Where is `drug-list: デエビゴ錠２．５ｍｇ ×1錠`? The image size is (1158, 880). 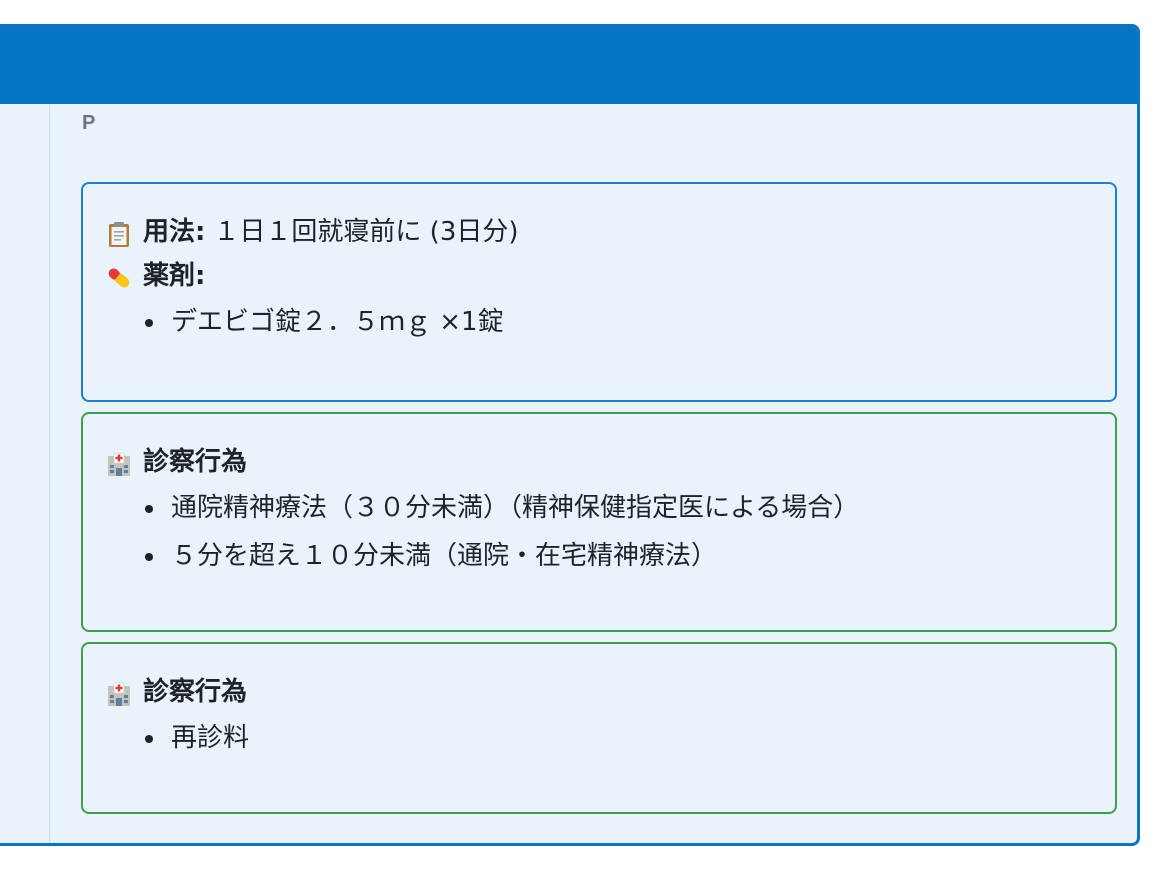
drug-list: デエビゴ錠２．５ｍｇ ×1錠 is located at coordinates (599, 322).